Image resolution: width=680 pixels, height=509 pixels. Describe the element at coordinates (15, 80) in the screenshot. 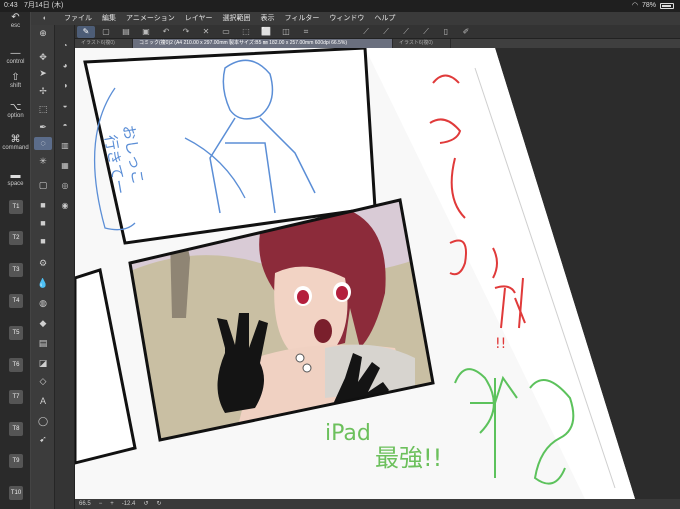

I see `shift-key: ⇧ shift` at that location.